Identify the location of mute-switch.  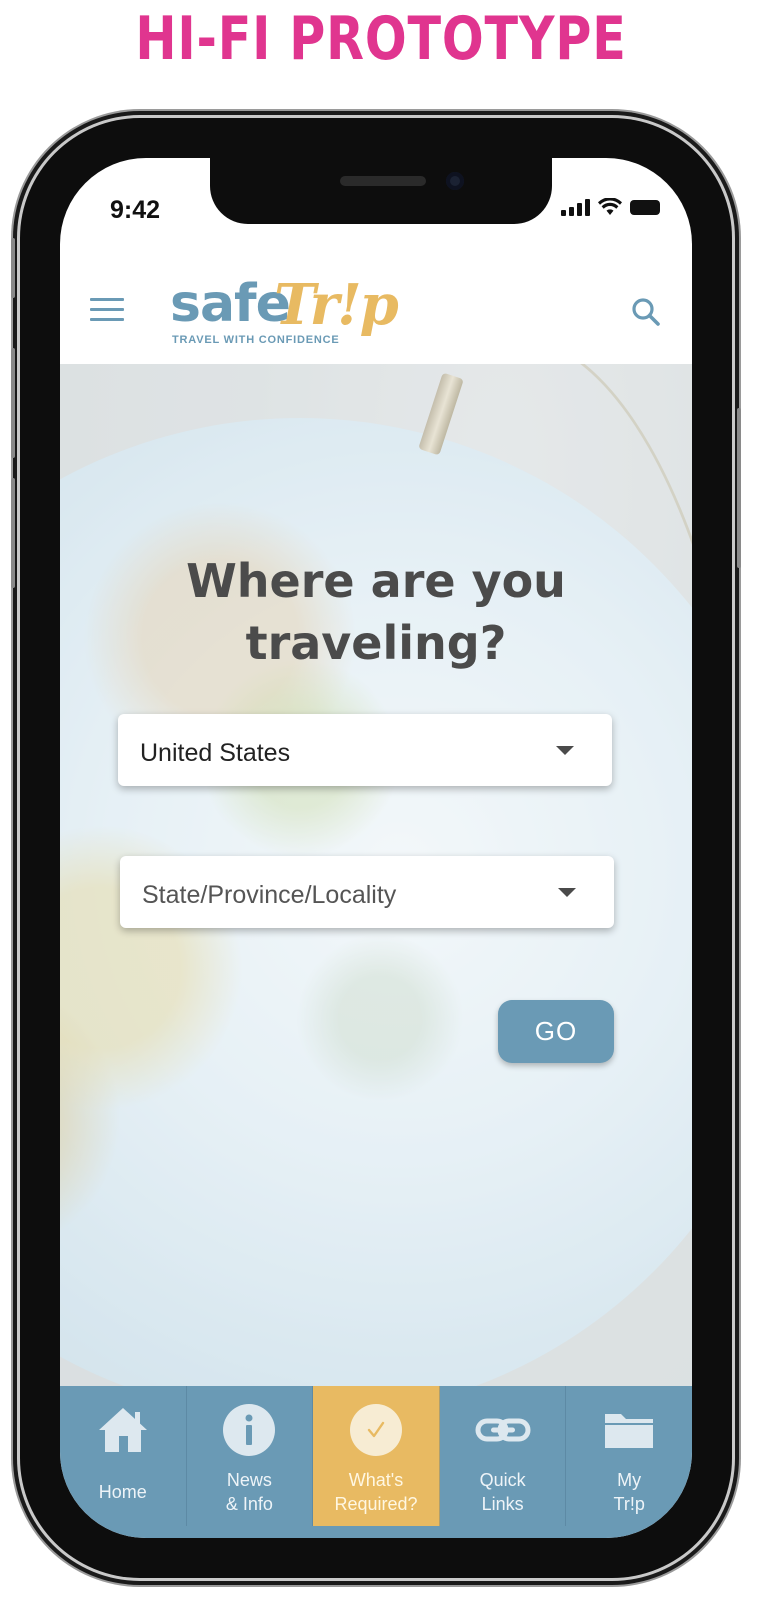
(13, 268).